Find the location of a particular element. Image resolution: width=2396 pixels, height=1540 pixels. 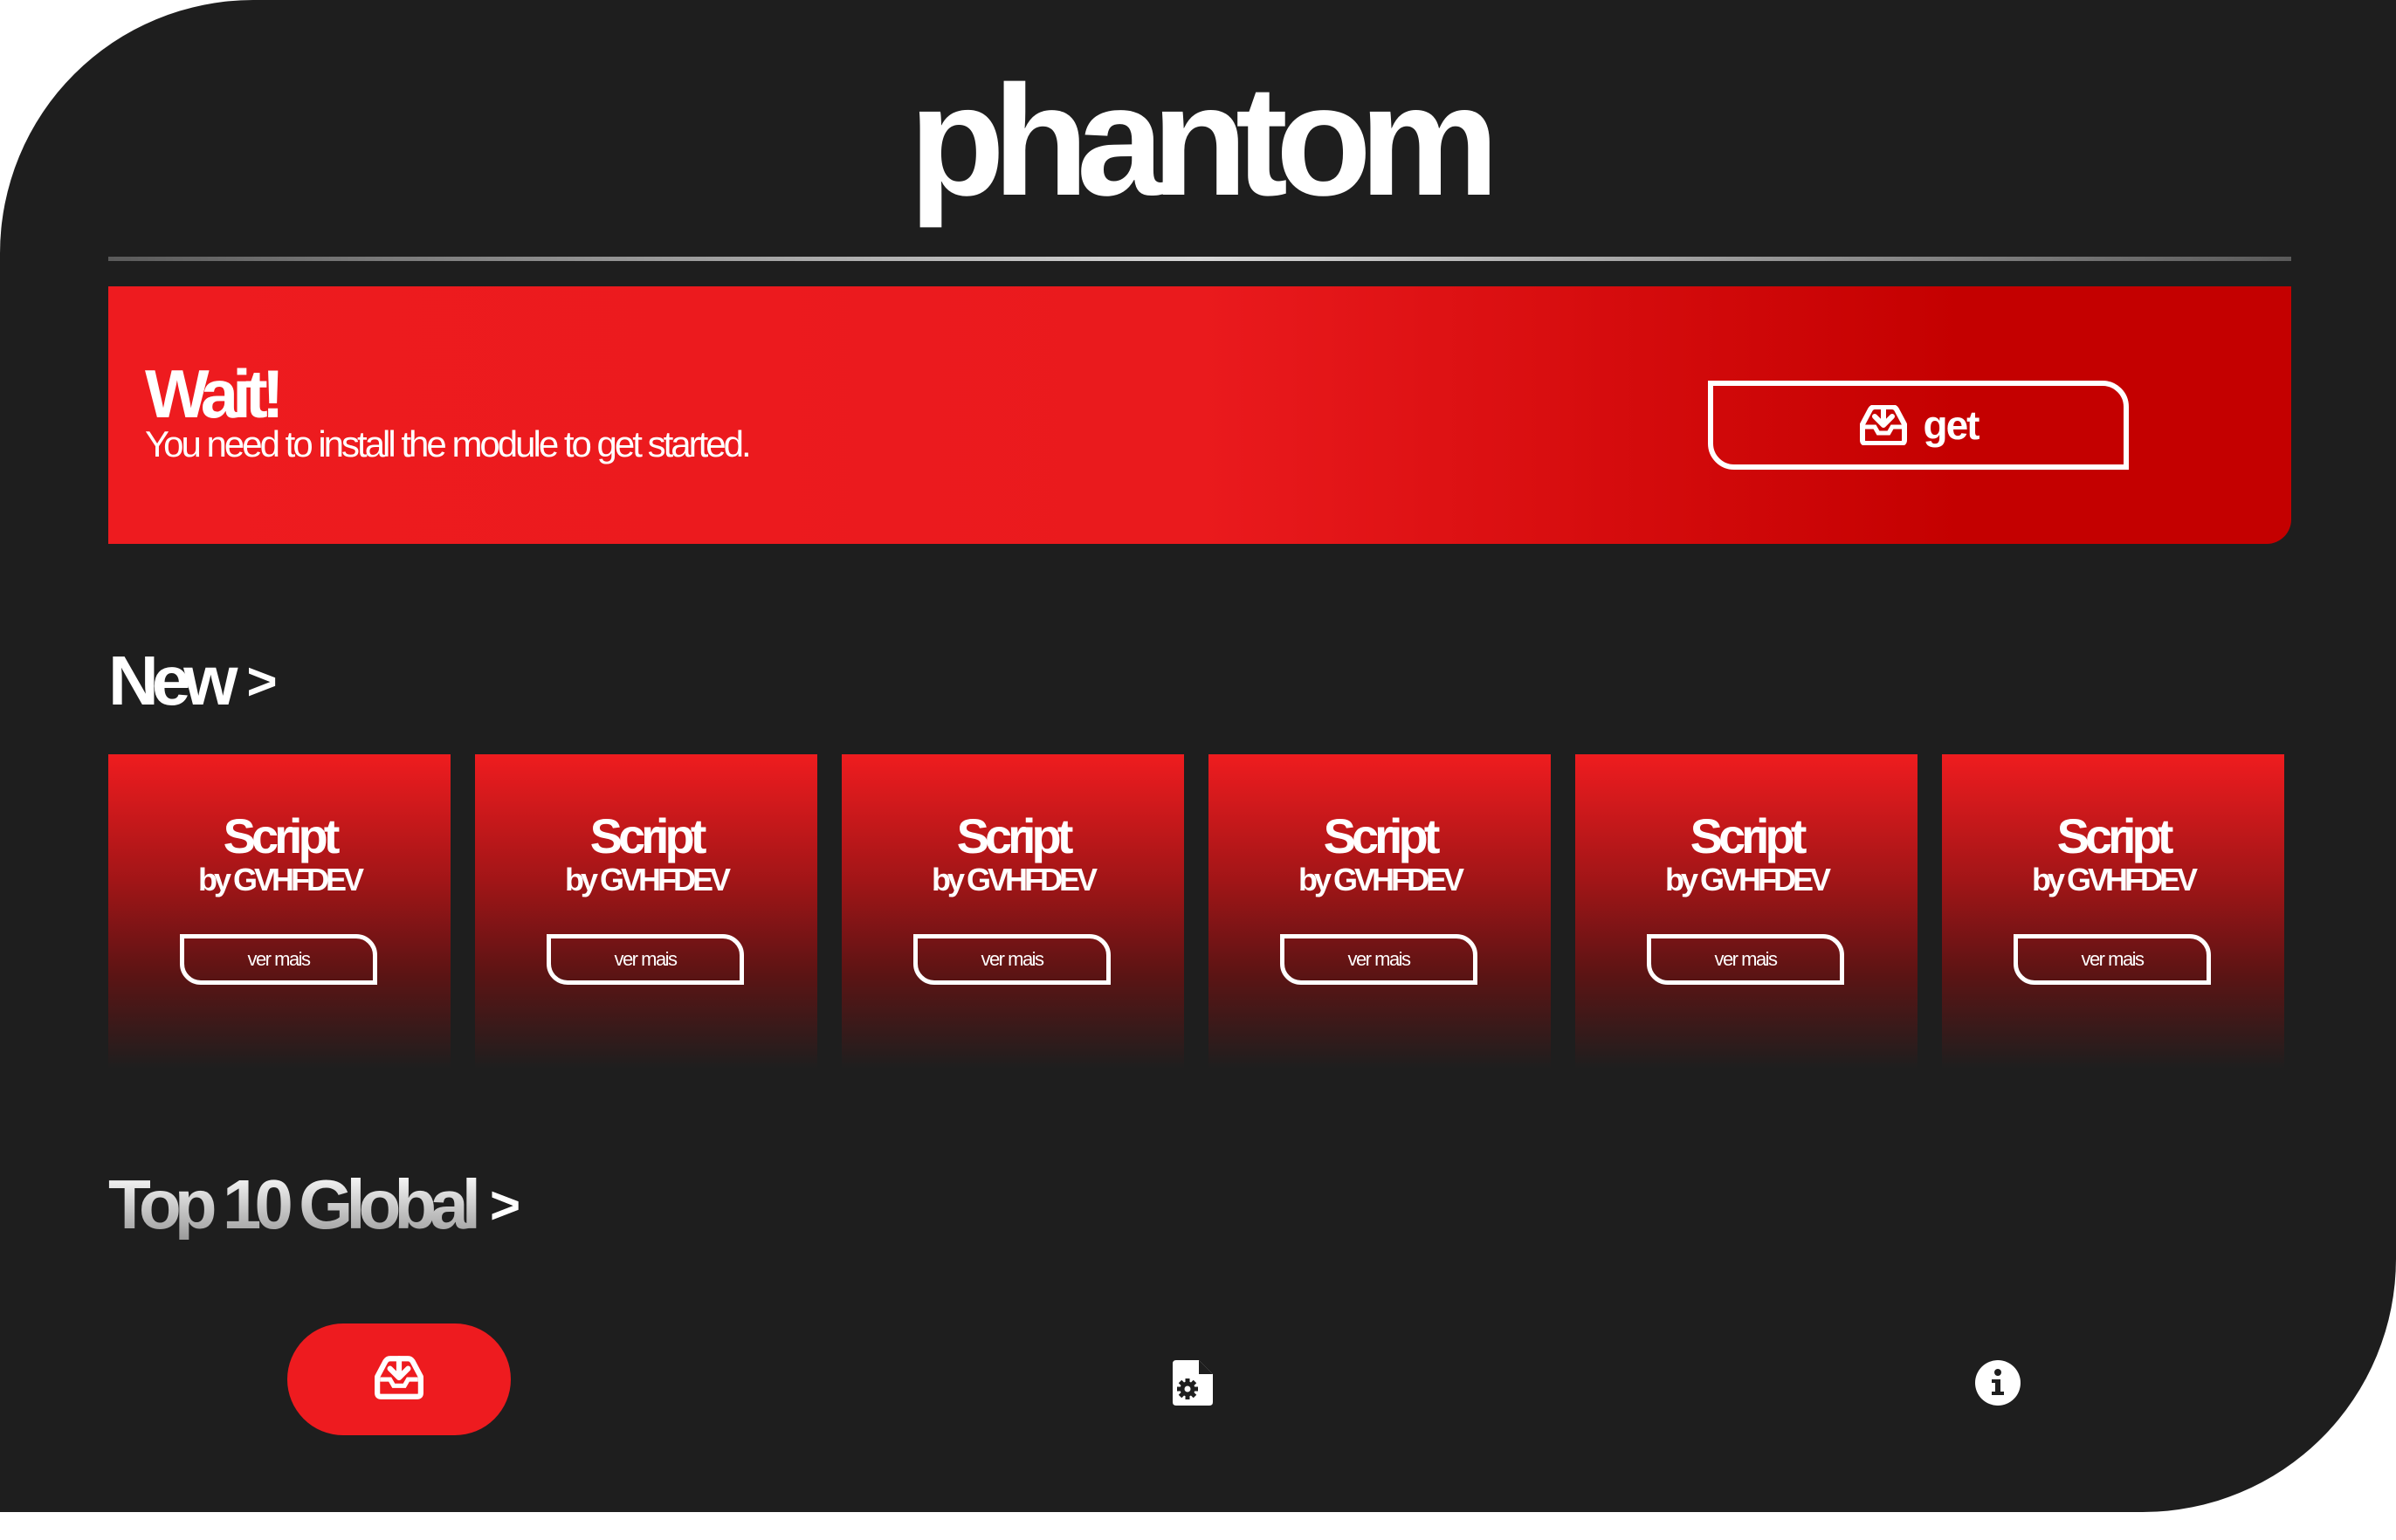

info-circle-icon is located at coordinates (1998, 1384).